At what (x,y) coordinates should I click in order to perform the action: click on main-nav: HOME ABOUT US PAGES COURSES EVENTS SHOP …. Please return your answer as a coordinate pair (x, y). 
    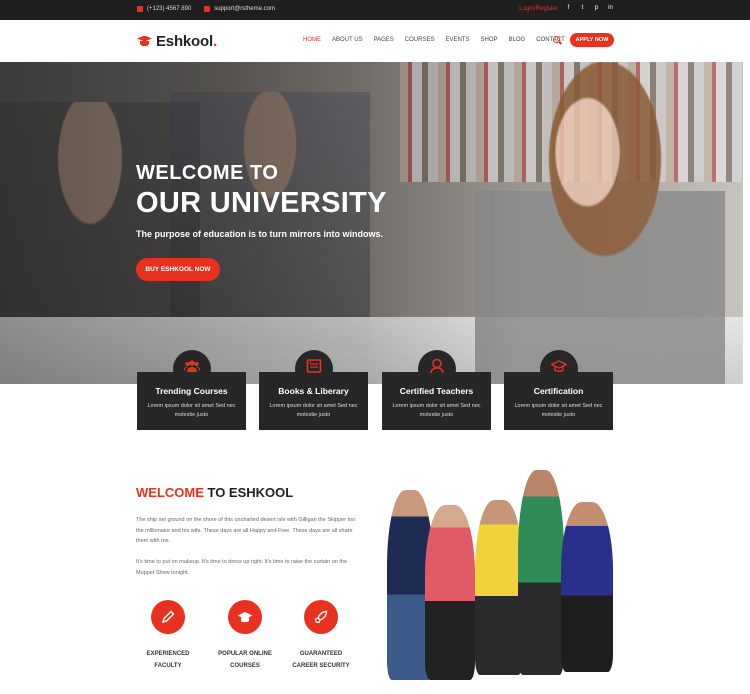
    Looking at the image, I should click on (434, 40).